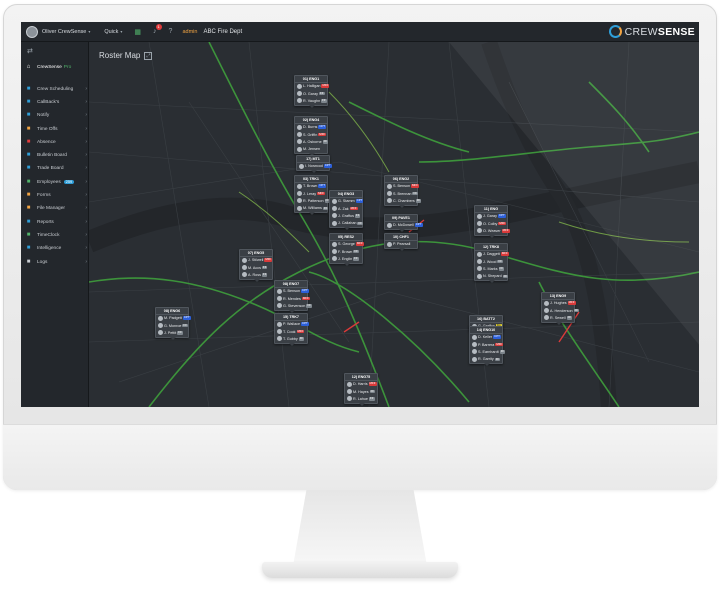 The width and height of the screenshot is (720, 600). Describe the element at coordinates (56, 89) in the screenshot. I see `sidebar-item-crew-scheduling: ■ Crew Scheduling ›` at that location.